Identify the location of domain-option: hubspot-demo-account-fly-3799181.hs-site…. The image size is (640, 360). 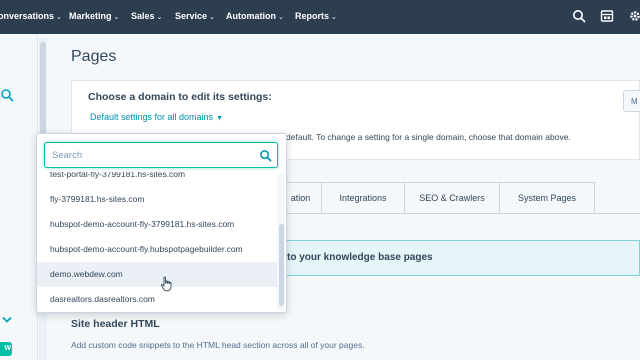
(157, 224).